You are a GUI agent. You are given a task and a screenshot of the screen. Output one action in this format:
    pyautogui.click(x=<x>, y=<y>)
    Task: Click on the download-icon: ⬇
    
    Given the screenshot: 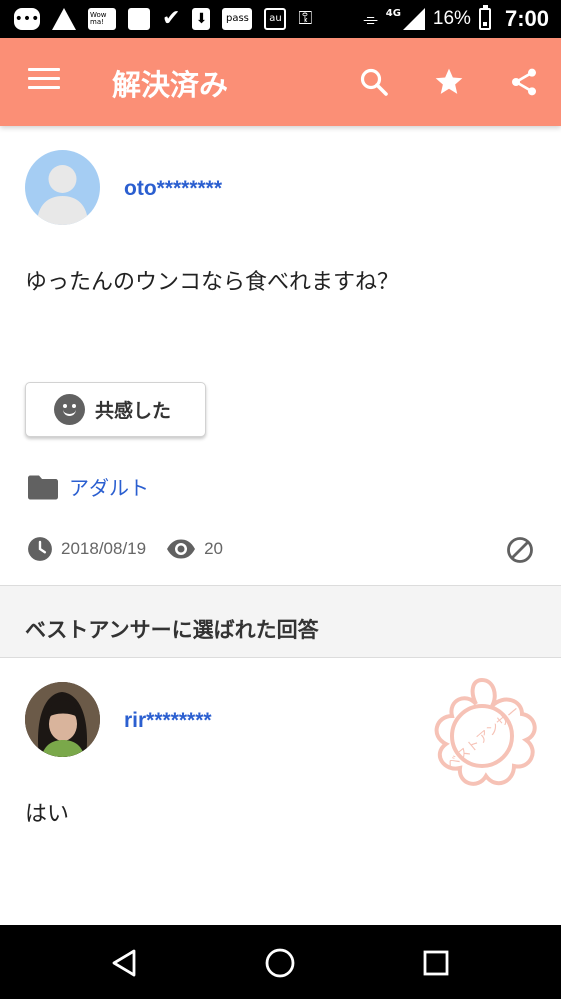 What is the action you would take?
    pyautogui.click(x=201, y=19)
    